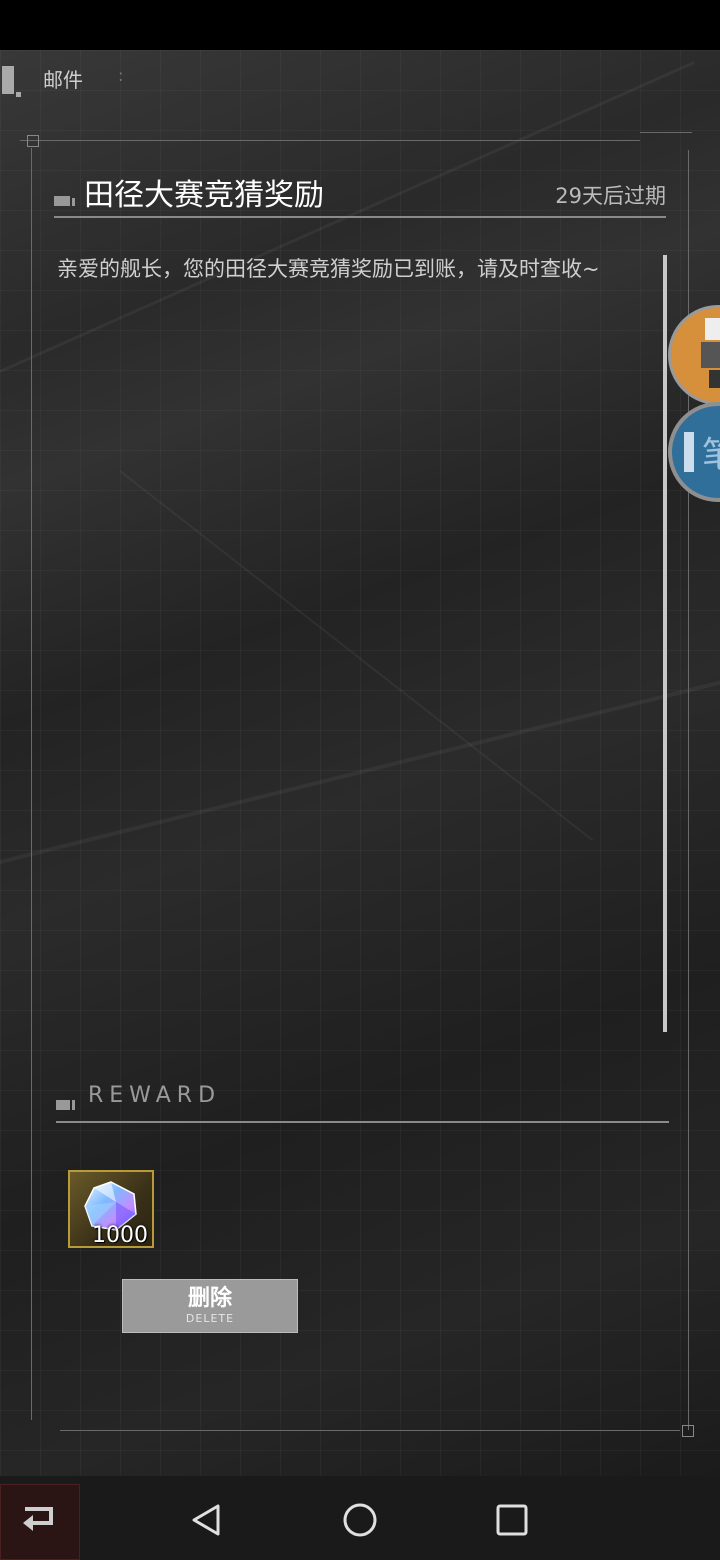 The height and width of the screenshot is (1560, 720). I want to click on title-divider, so click(360, 217).